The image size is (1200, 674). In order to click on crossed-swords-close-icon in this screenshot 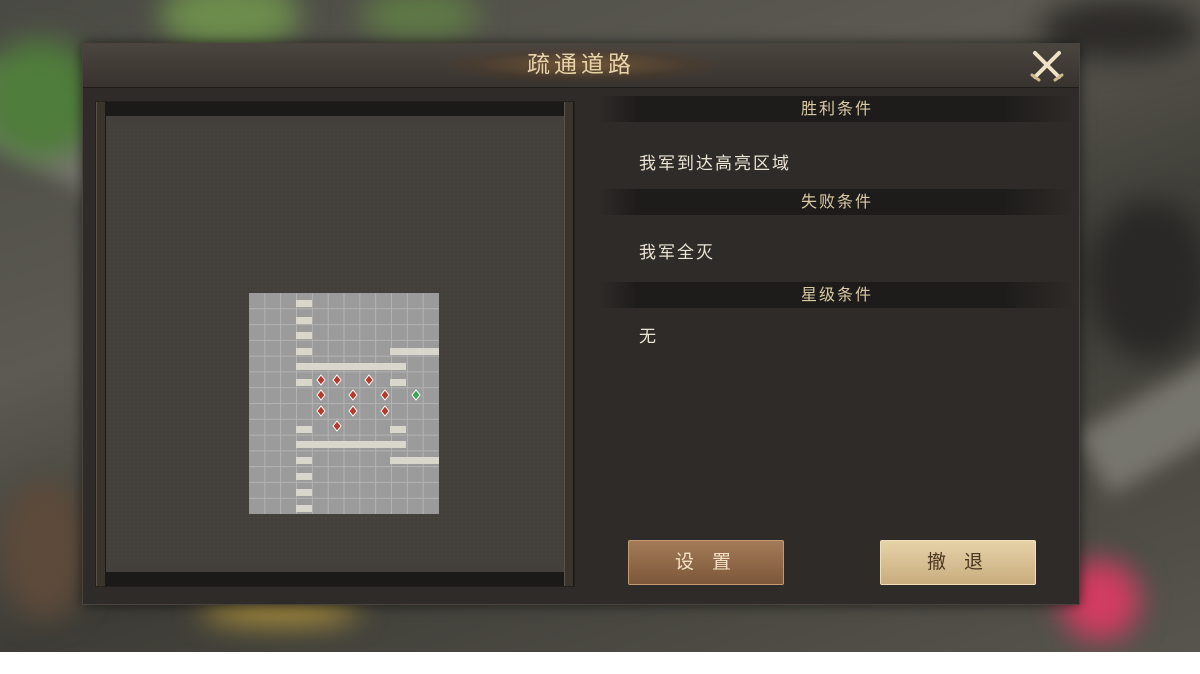, I will do `click(1047, 66)`.